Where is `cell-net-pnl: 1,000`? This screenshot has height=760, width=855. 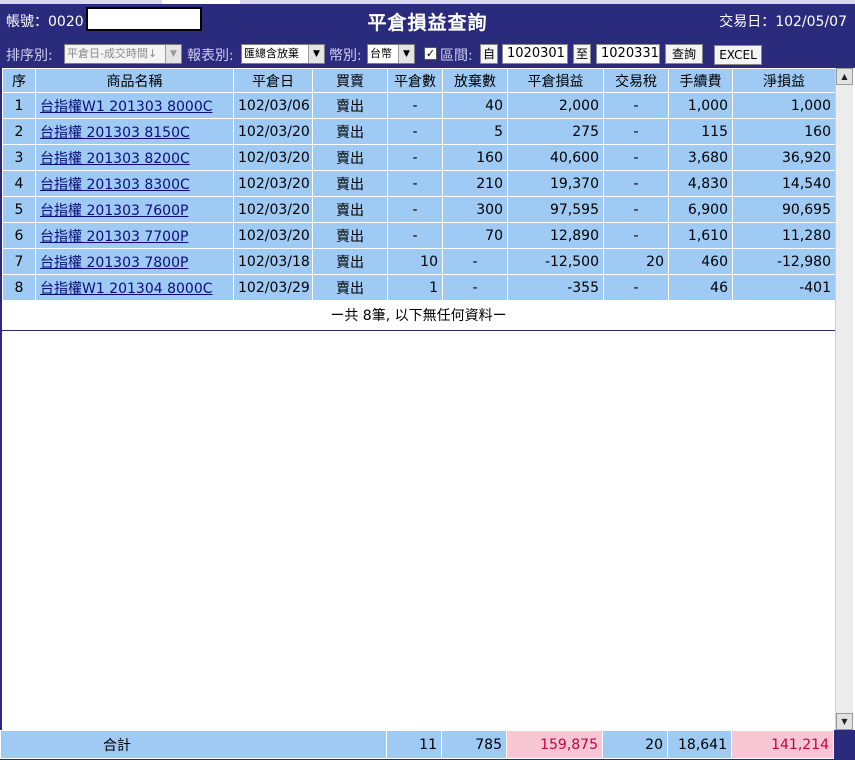
cell-net-pnl: 1,000 is located at coordinates (784, 105).